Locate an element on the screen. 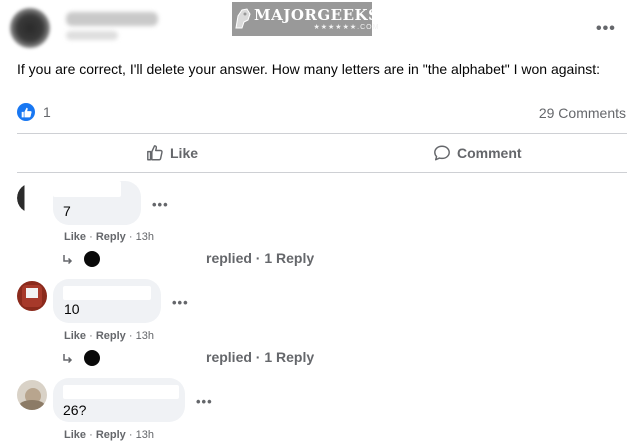 The width and height of the screenshot is (640, 443). watermark-title: MAJORGEEKS is located at coordinates (317, 14).